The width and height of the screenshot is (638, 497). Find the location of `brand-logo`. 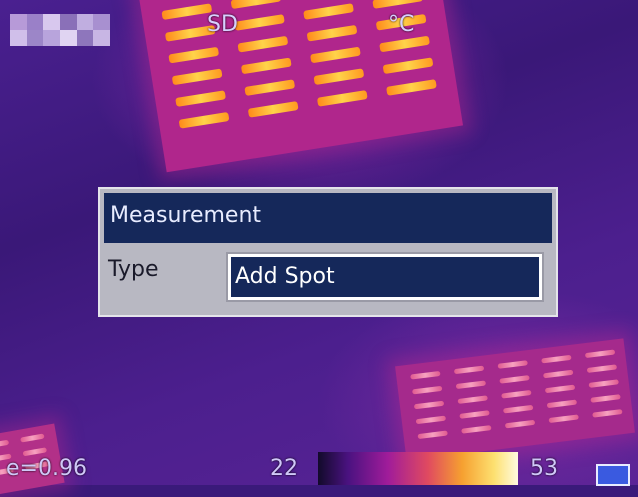

brand-logo is located at coordinates (60, 30).